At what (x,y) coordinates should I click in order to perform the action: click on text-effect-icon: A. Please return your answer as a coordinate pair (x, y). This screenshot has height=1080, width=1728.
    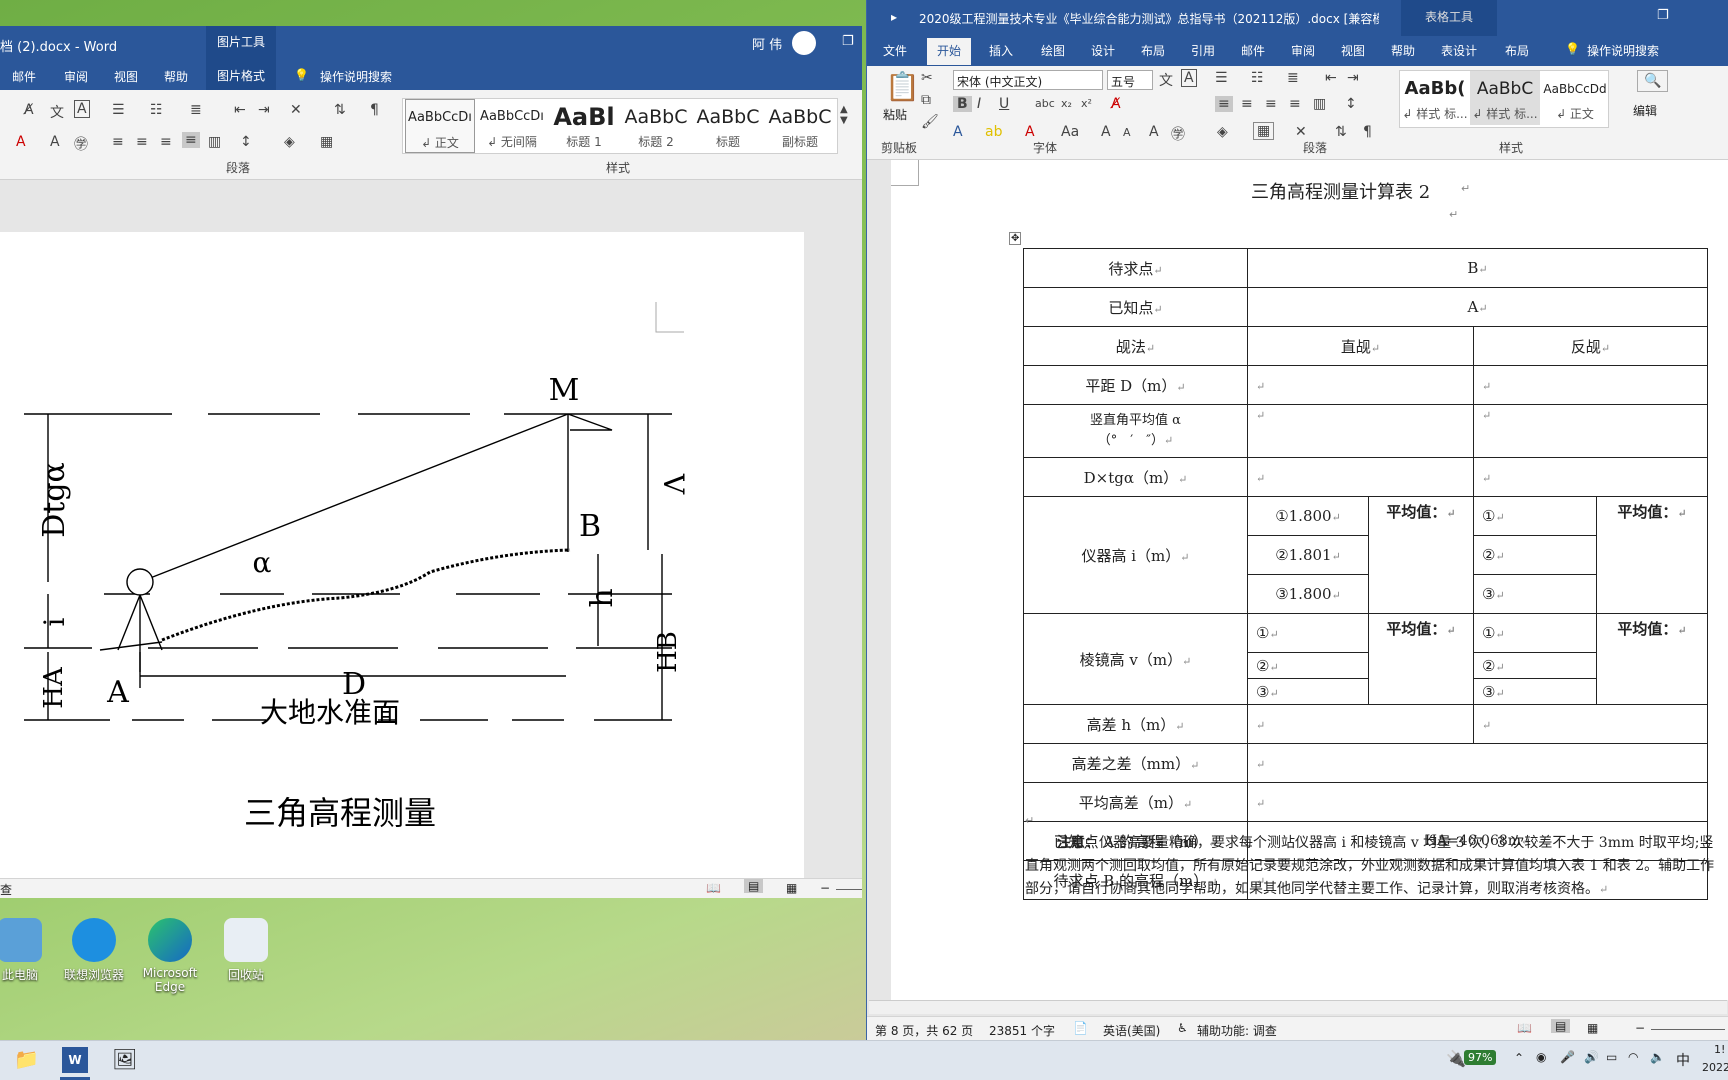
    Looking at the image, I should click on (958, 132).